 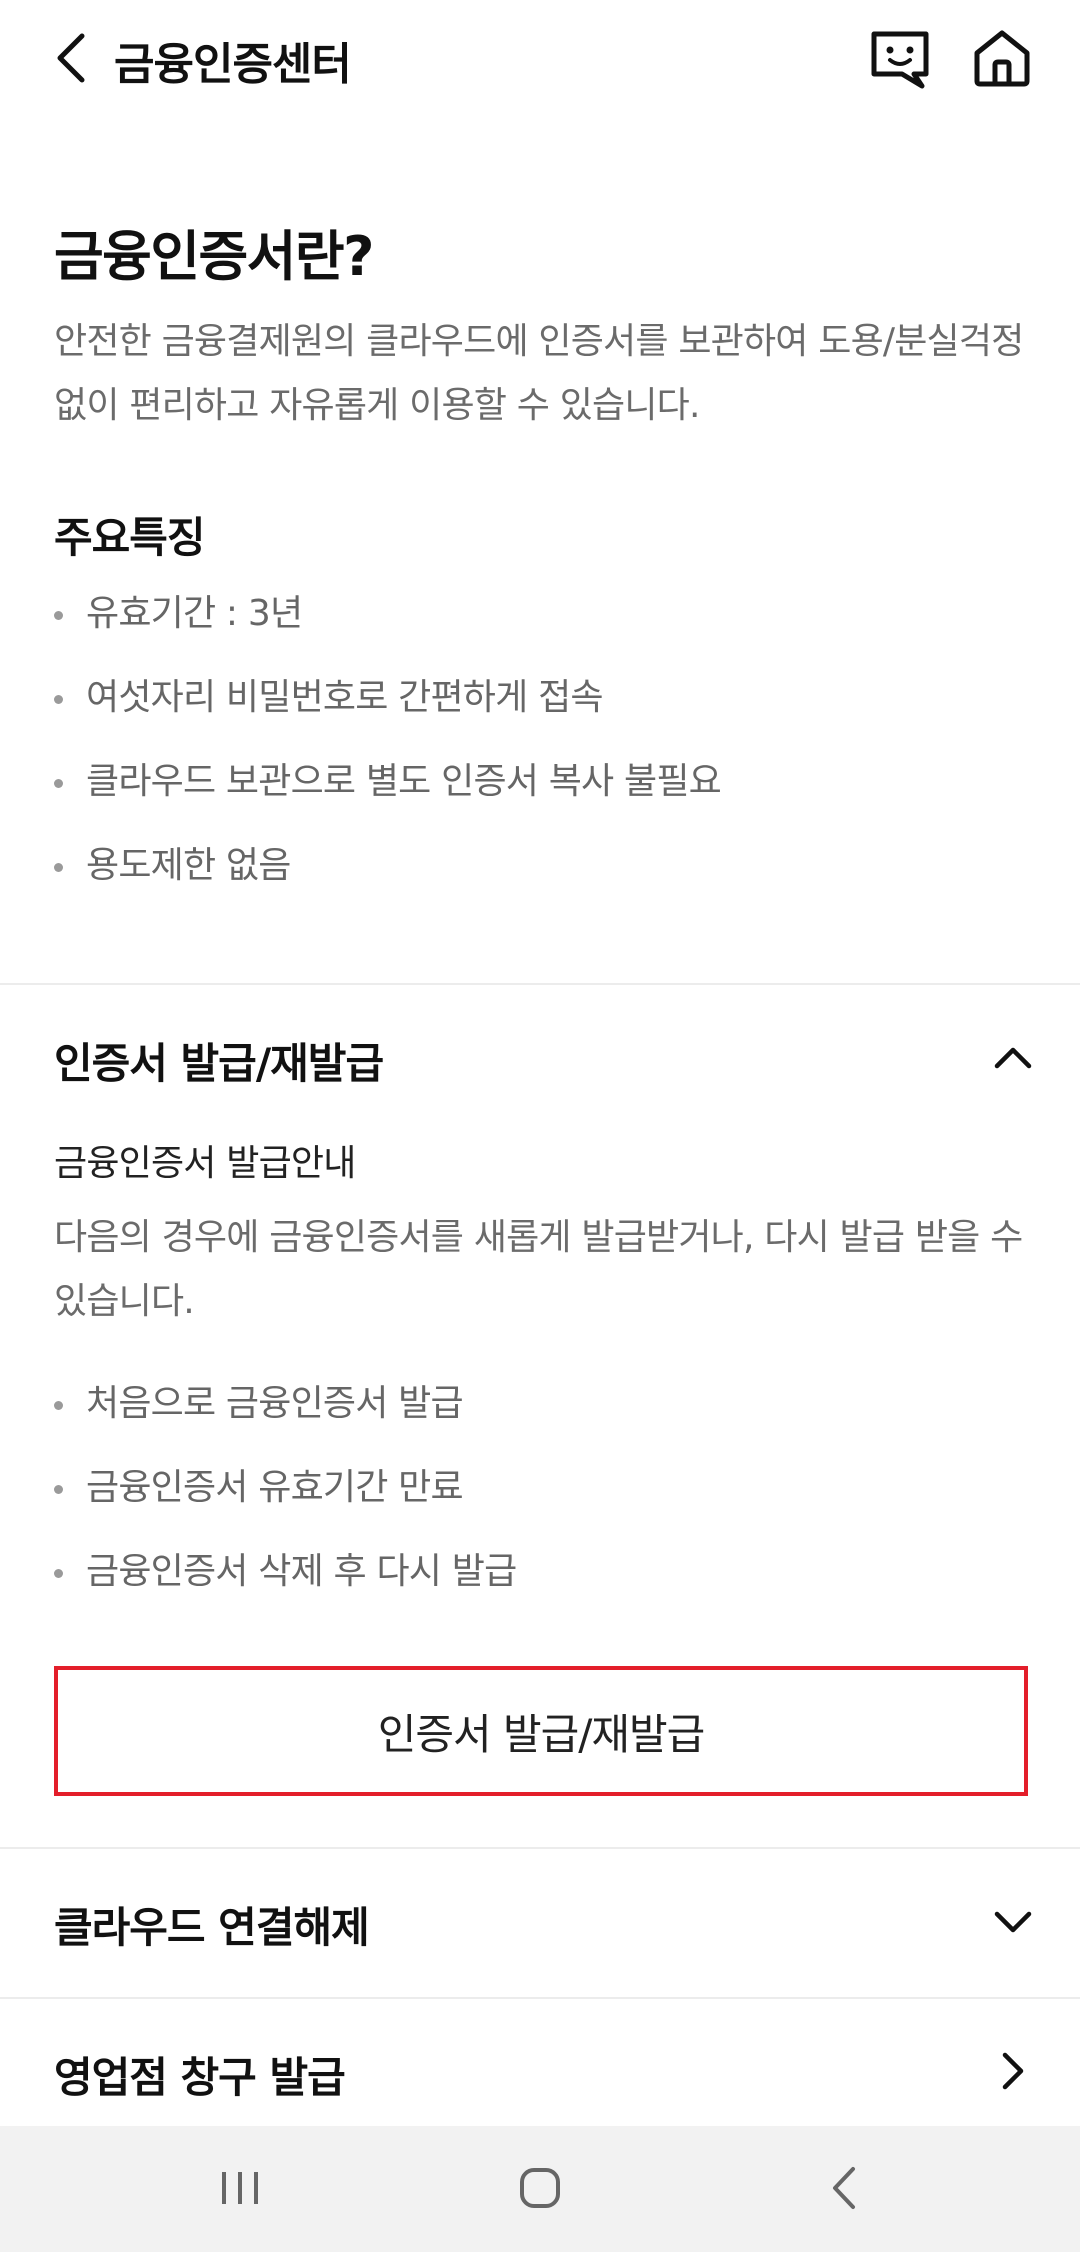 I want to click on chevron-up-icon, so click(x=1013, y=1058).